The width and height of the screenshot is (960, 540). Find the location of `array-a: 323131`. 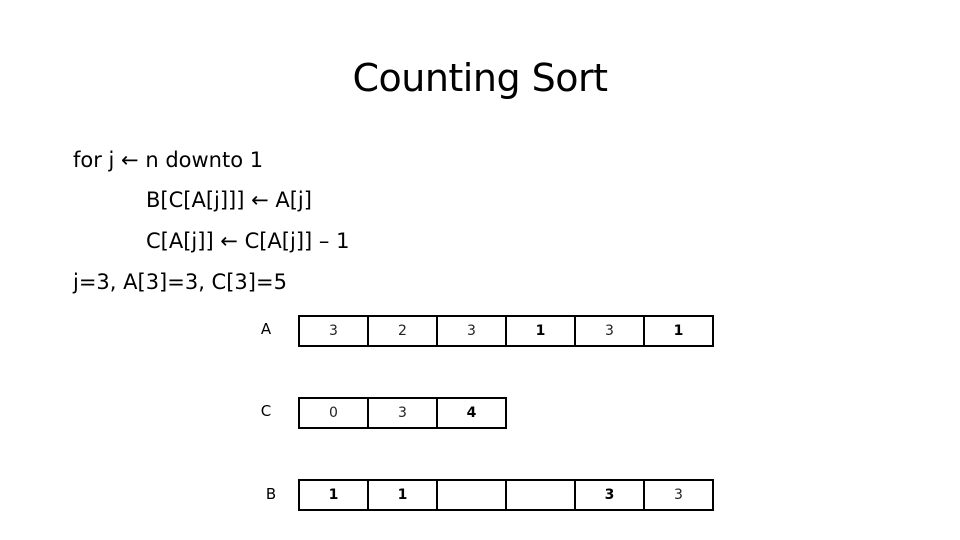

array-a: 323131 is located at coordinates (506, 331).